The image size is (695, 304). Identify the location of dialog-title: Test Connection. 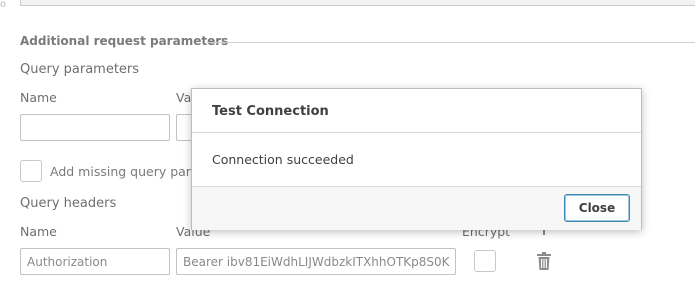
(270, 111).